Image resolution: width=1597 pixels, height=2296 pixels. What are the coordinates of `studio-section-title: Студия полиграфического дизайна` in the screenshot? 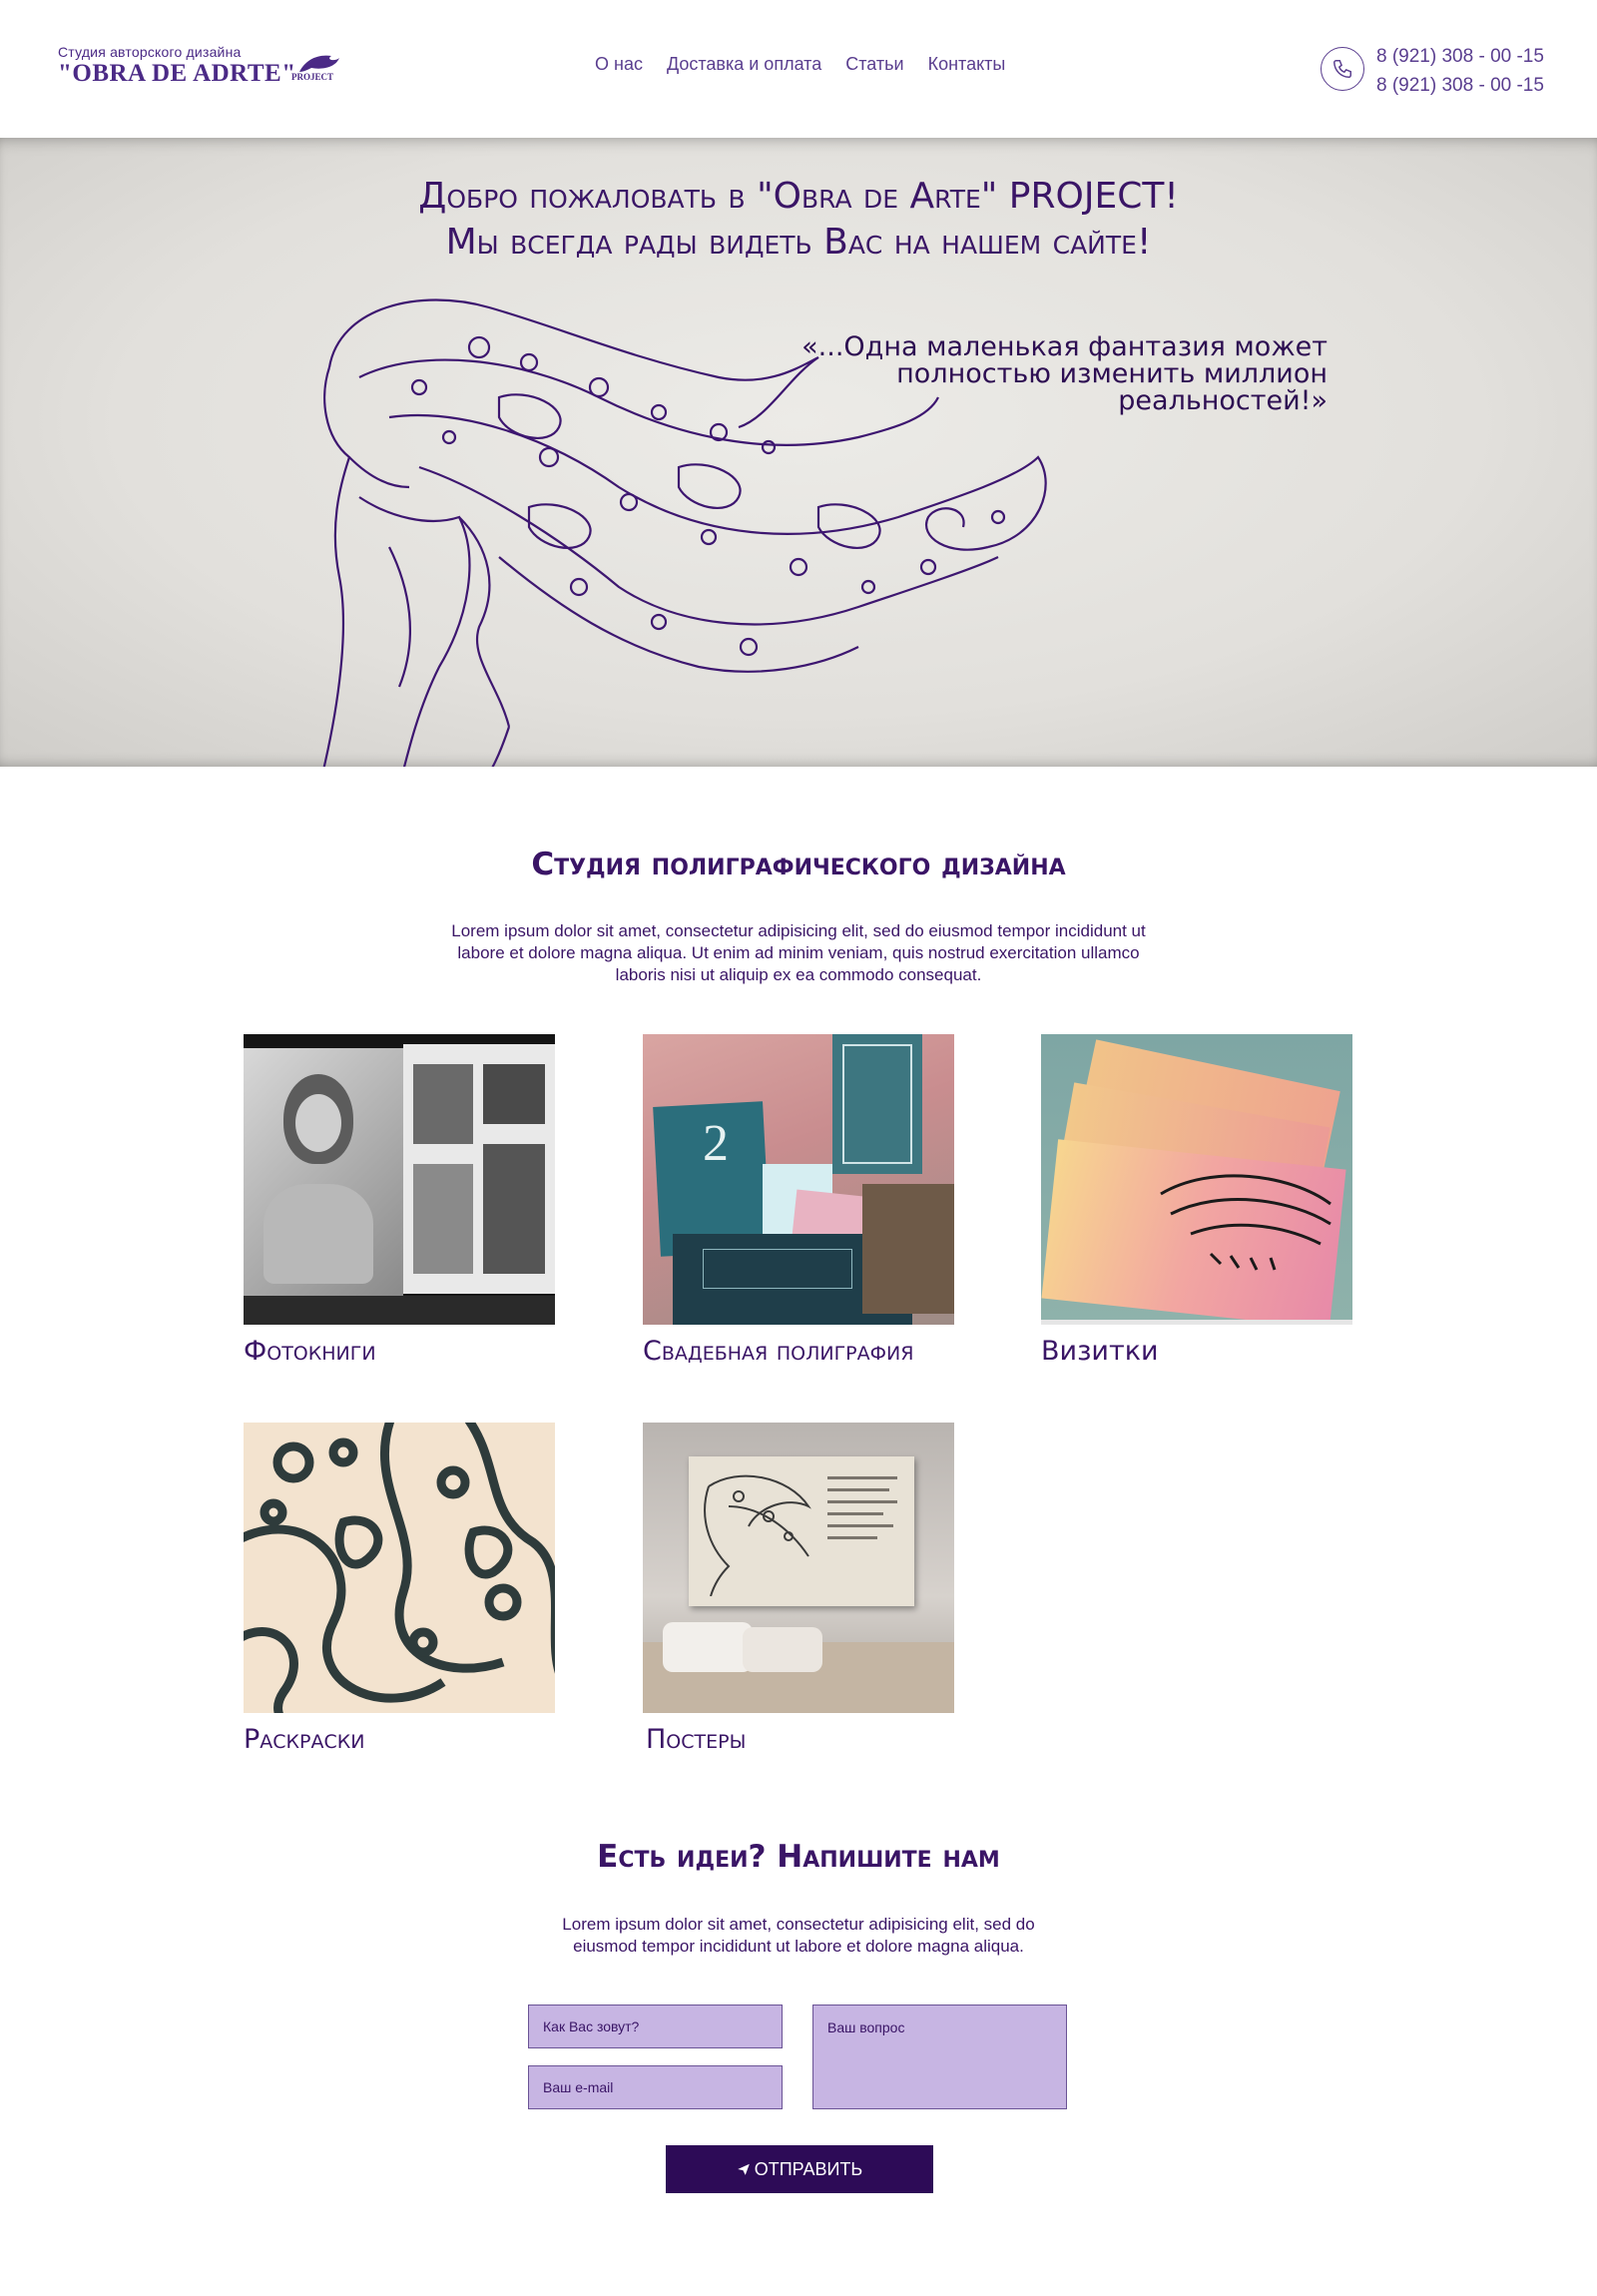 It's located at (798, 865).